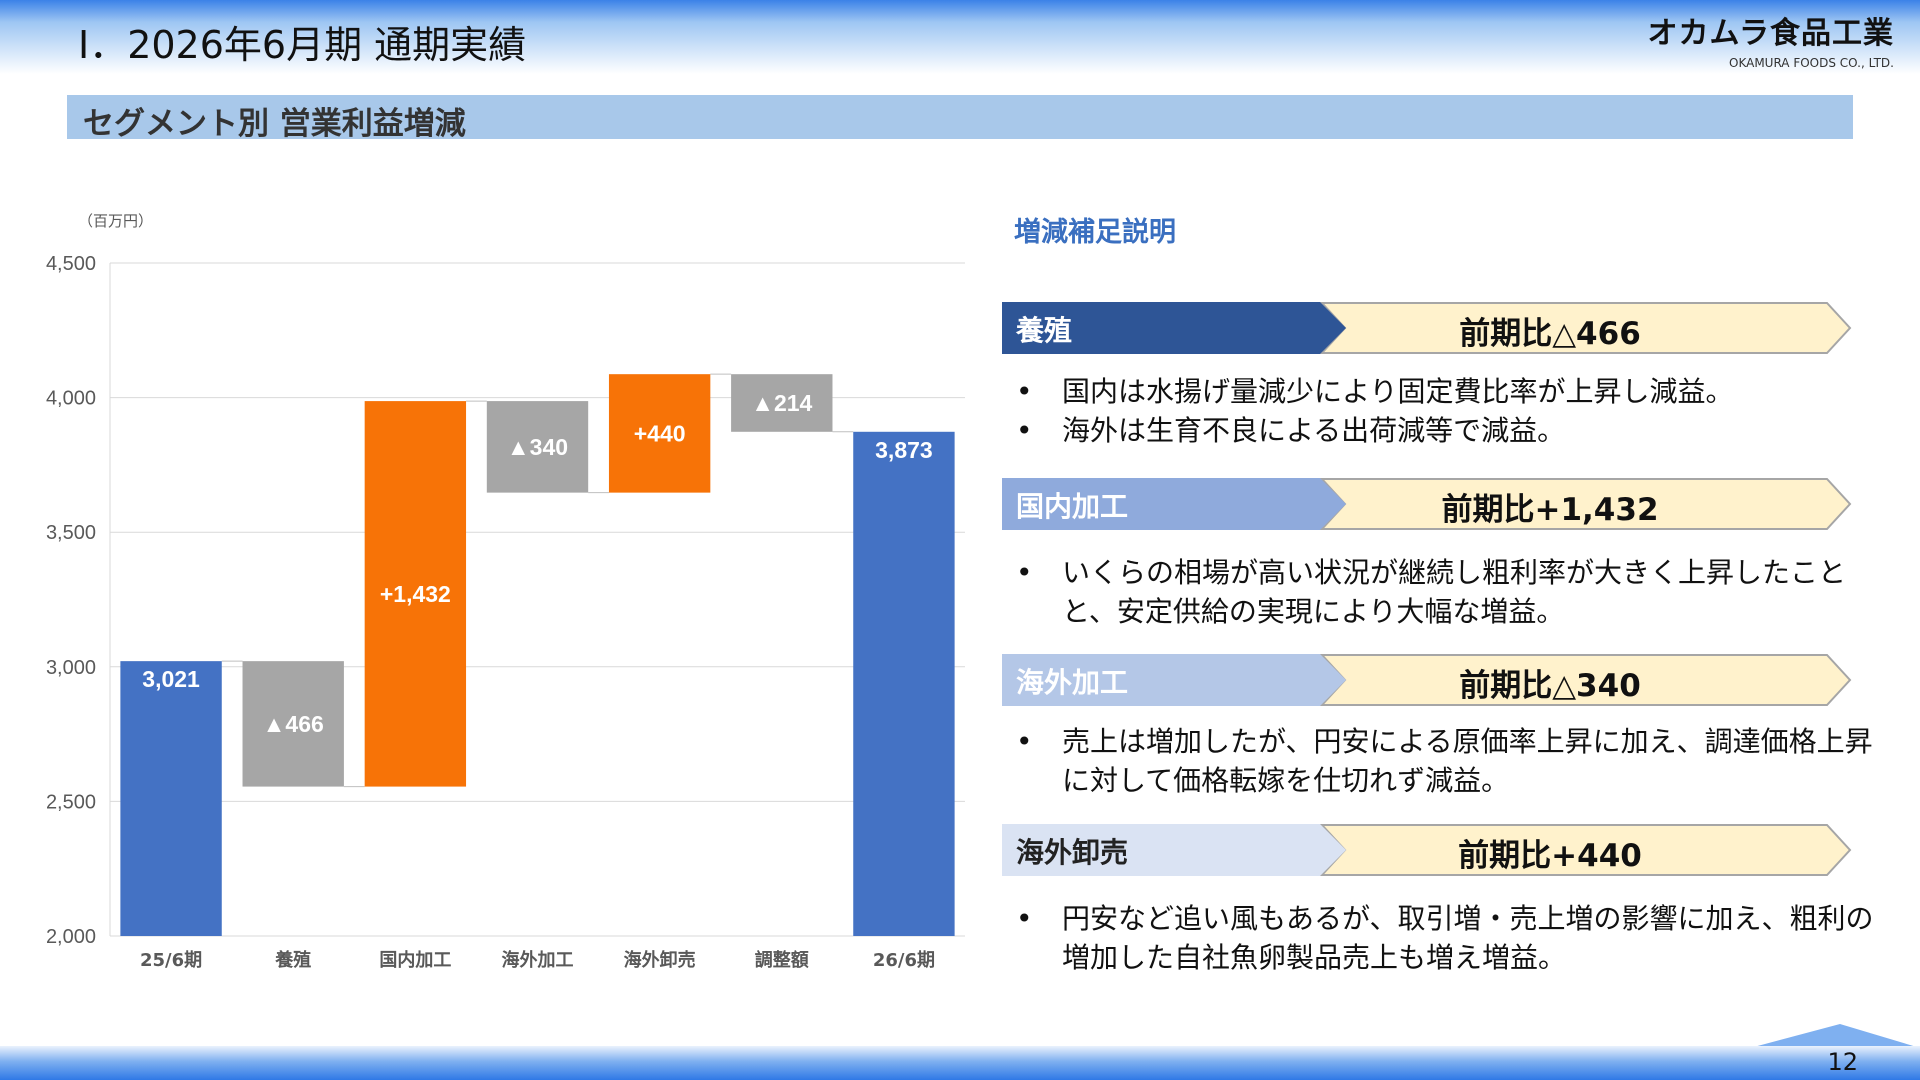 Image resolution: width=1920 pixels, height=1080 pixels. What do you see at coordinates (1550, 856) in the screenshot?
I see `segment-delta: 前期比+440` at bounding box center [1550, 856].